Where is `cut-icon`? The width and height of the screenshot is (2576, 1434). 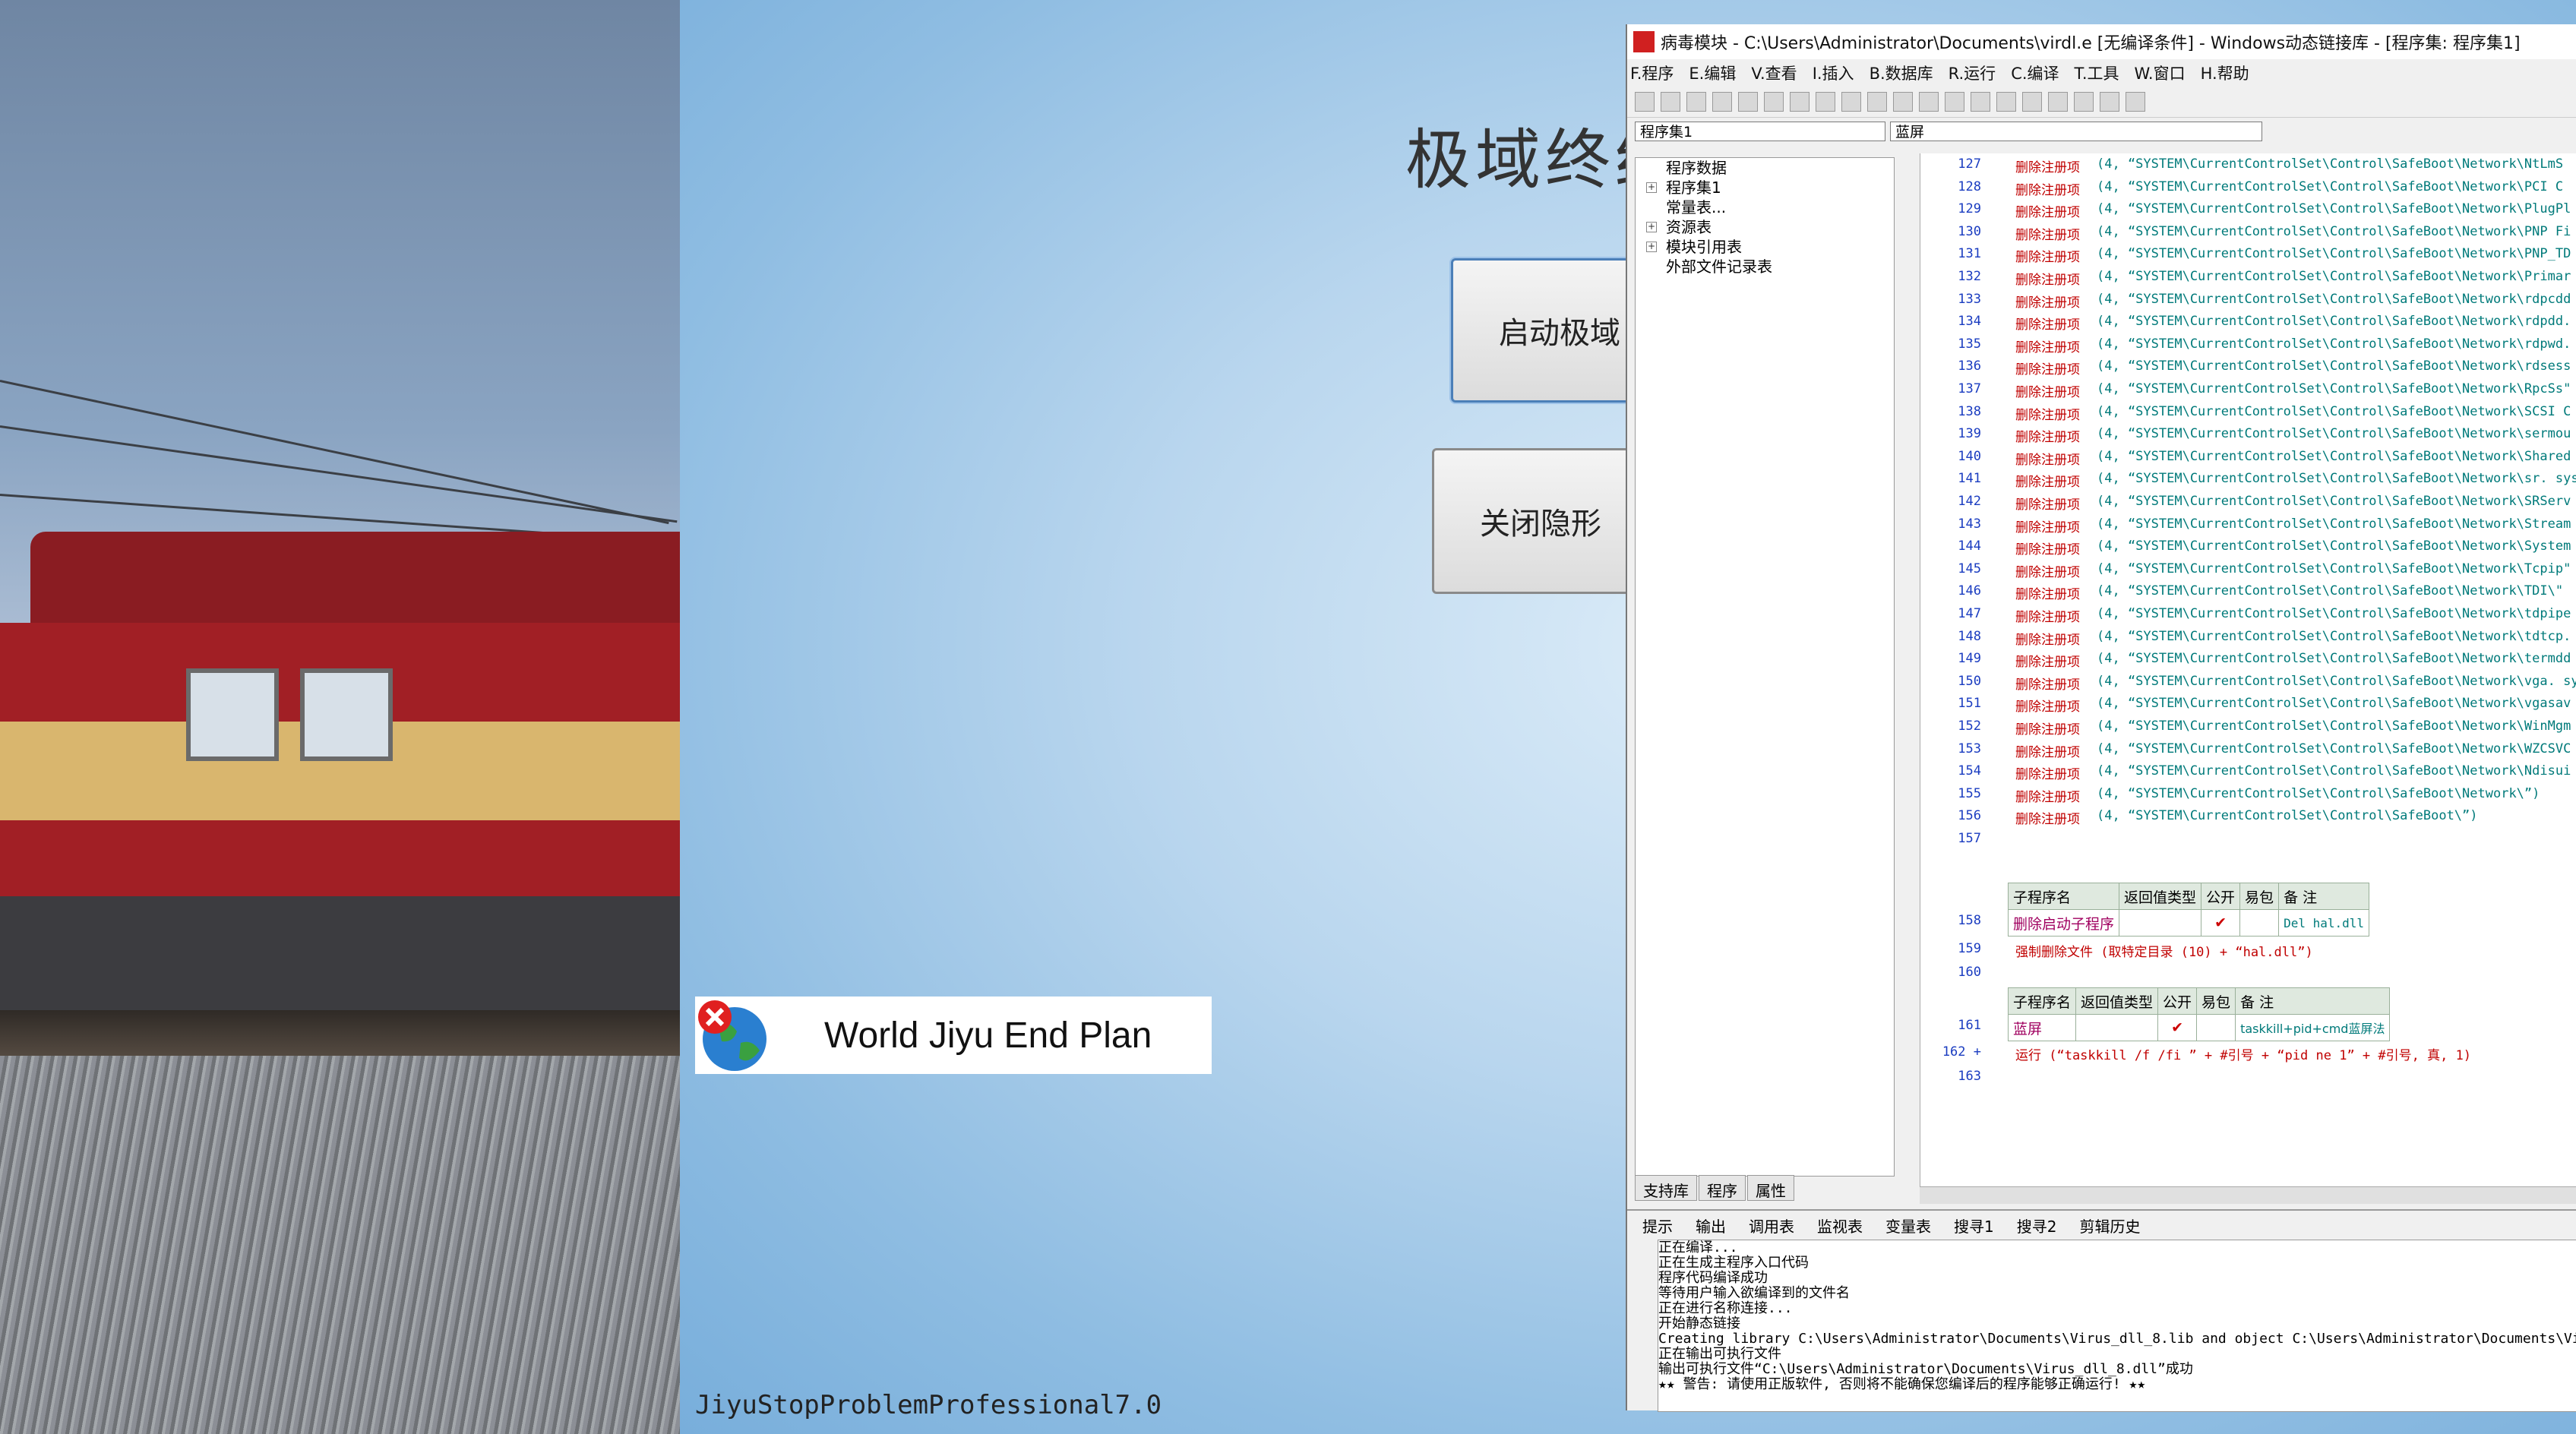 cut-icon is located at coordinates (1722, 102).